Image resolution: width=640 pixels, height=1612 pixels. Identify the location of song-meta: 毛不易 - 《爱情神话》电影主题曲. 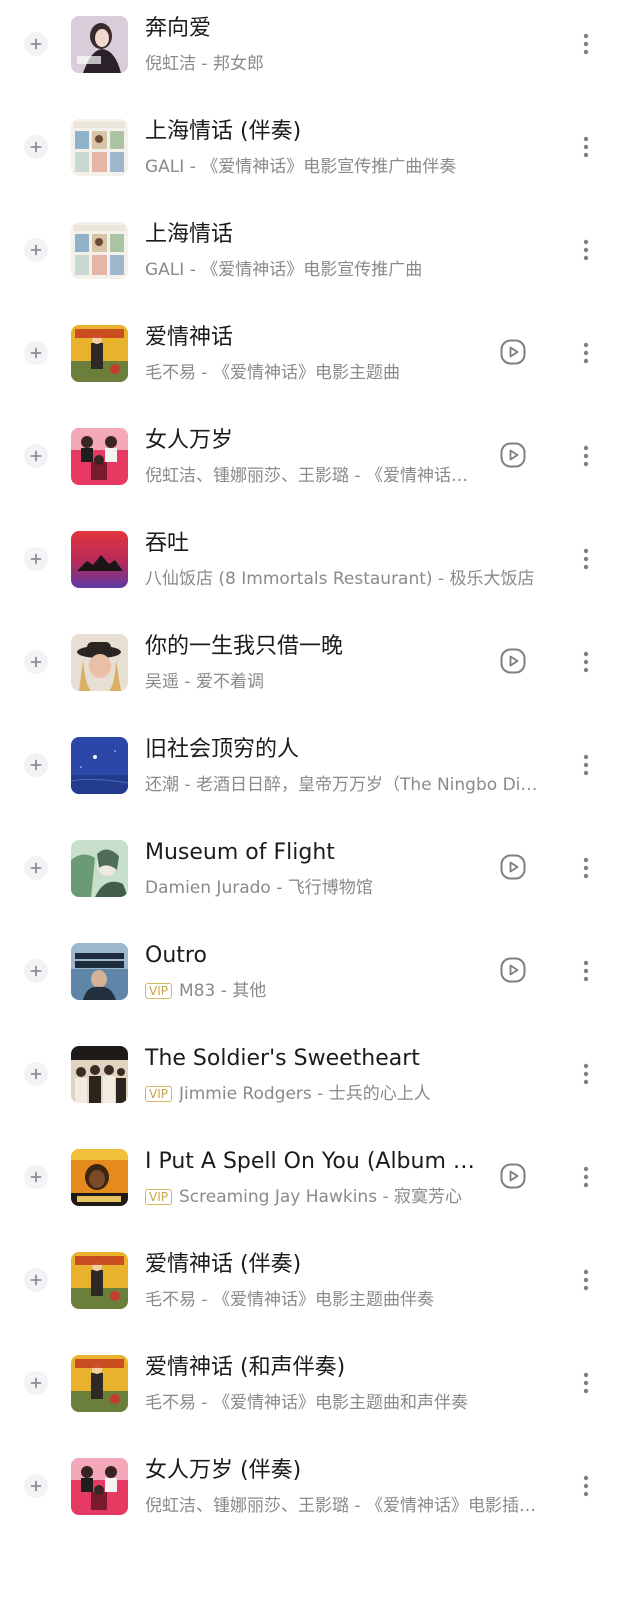
(272, 373).